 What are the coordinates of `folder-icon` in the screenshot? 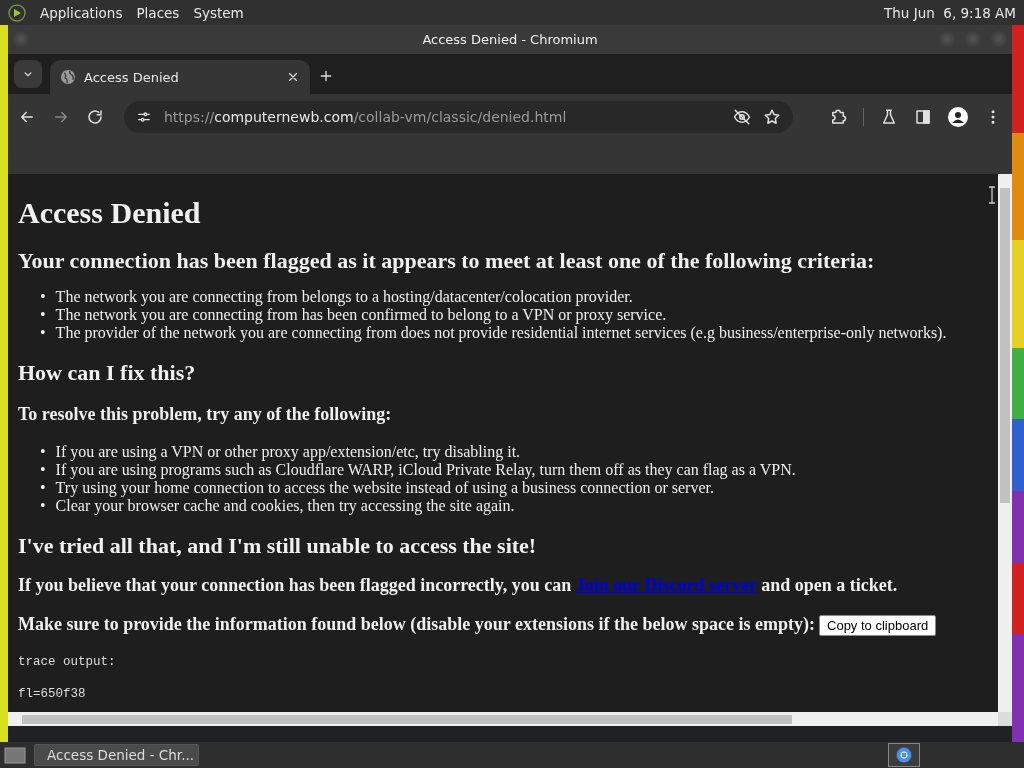 It's located at (15, 755).